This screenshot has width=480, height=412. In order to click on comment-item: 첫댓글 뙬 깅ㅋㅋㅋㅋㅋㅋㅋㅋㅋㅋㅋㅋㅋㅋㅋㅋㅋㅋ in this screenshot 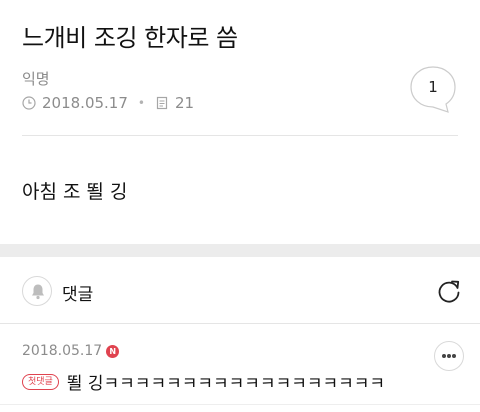, I will do `click(203, 381)`.